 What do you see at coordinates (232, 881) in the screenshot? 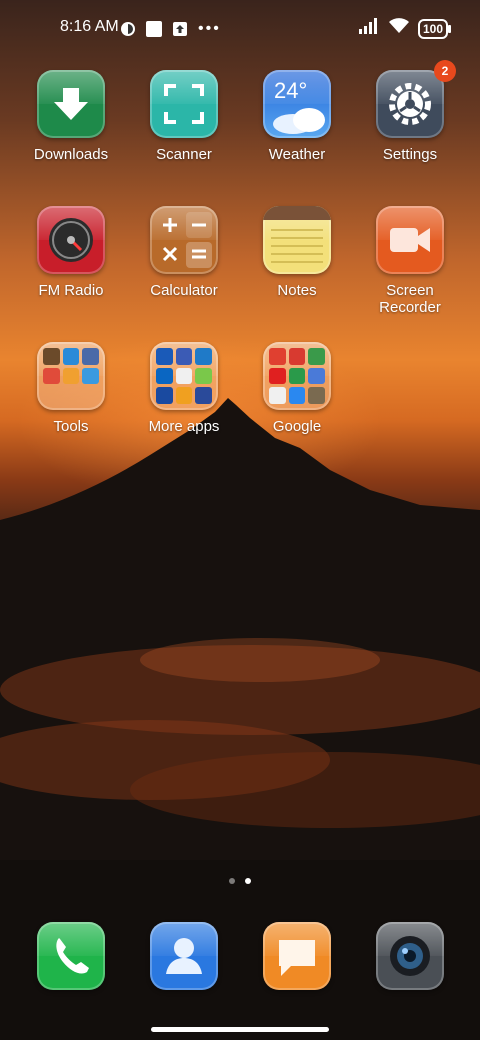
I see `page-dot` at bounding box center [232, 881].